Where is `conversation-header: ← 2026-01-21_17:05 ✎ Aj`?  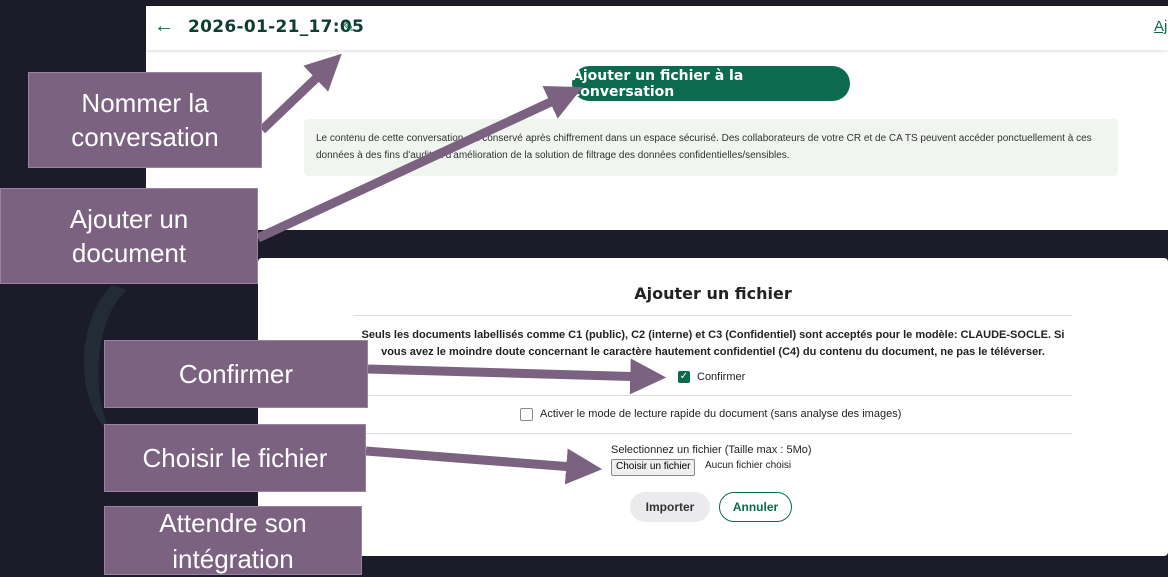 conversation-header: ← 2026-01-21_17:05 ✎ Aj is located at coordinates (657, 28).